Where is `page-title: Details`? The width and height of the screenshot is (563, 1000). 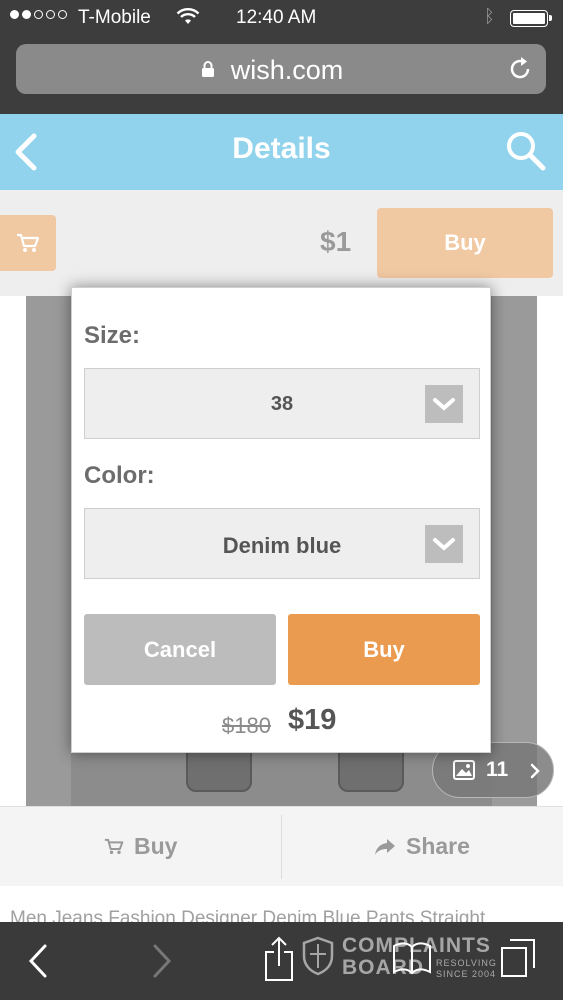 page-title: Details is located at coordinates (281, 148).